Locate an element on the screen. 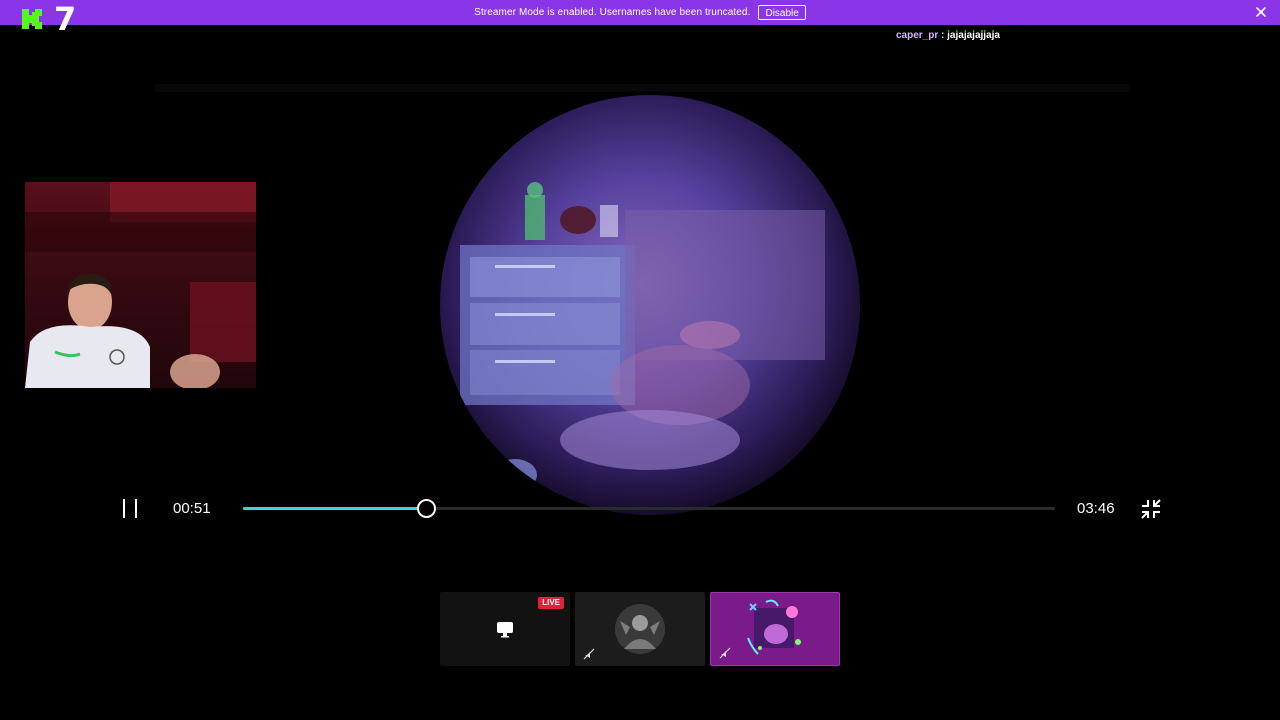 The height and width of the screenshot is (720, 1280). chat-message: caper_pr : jajajajajjaja is located at coordinates (948, 35).